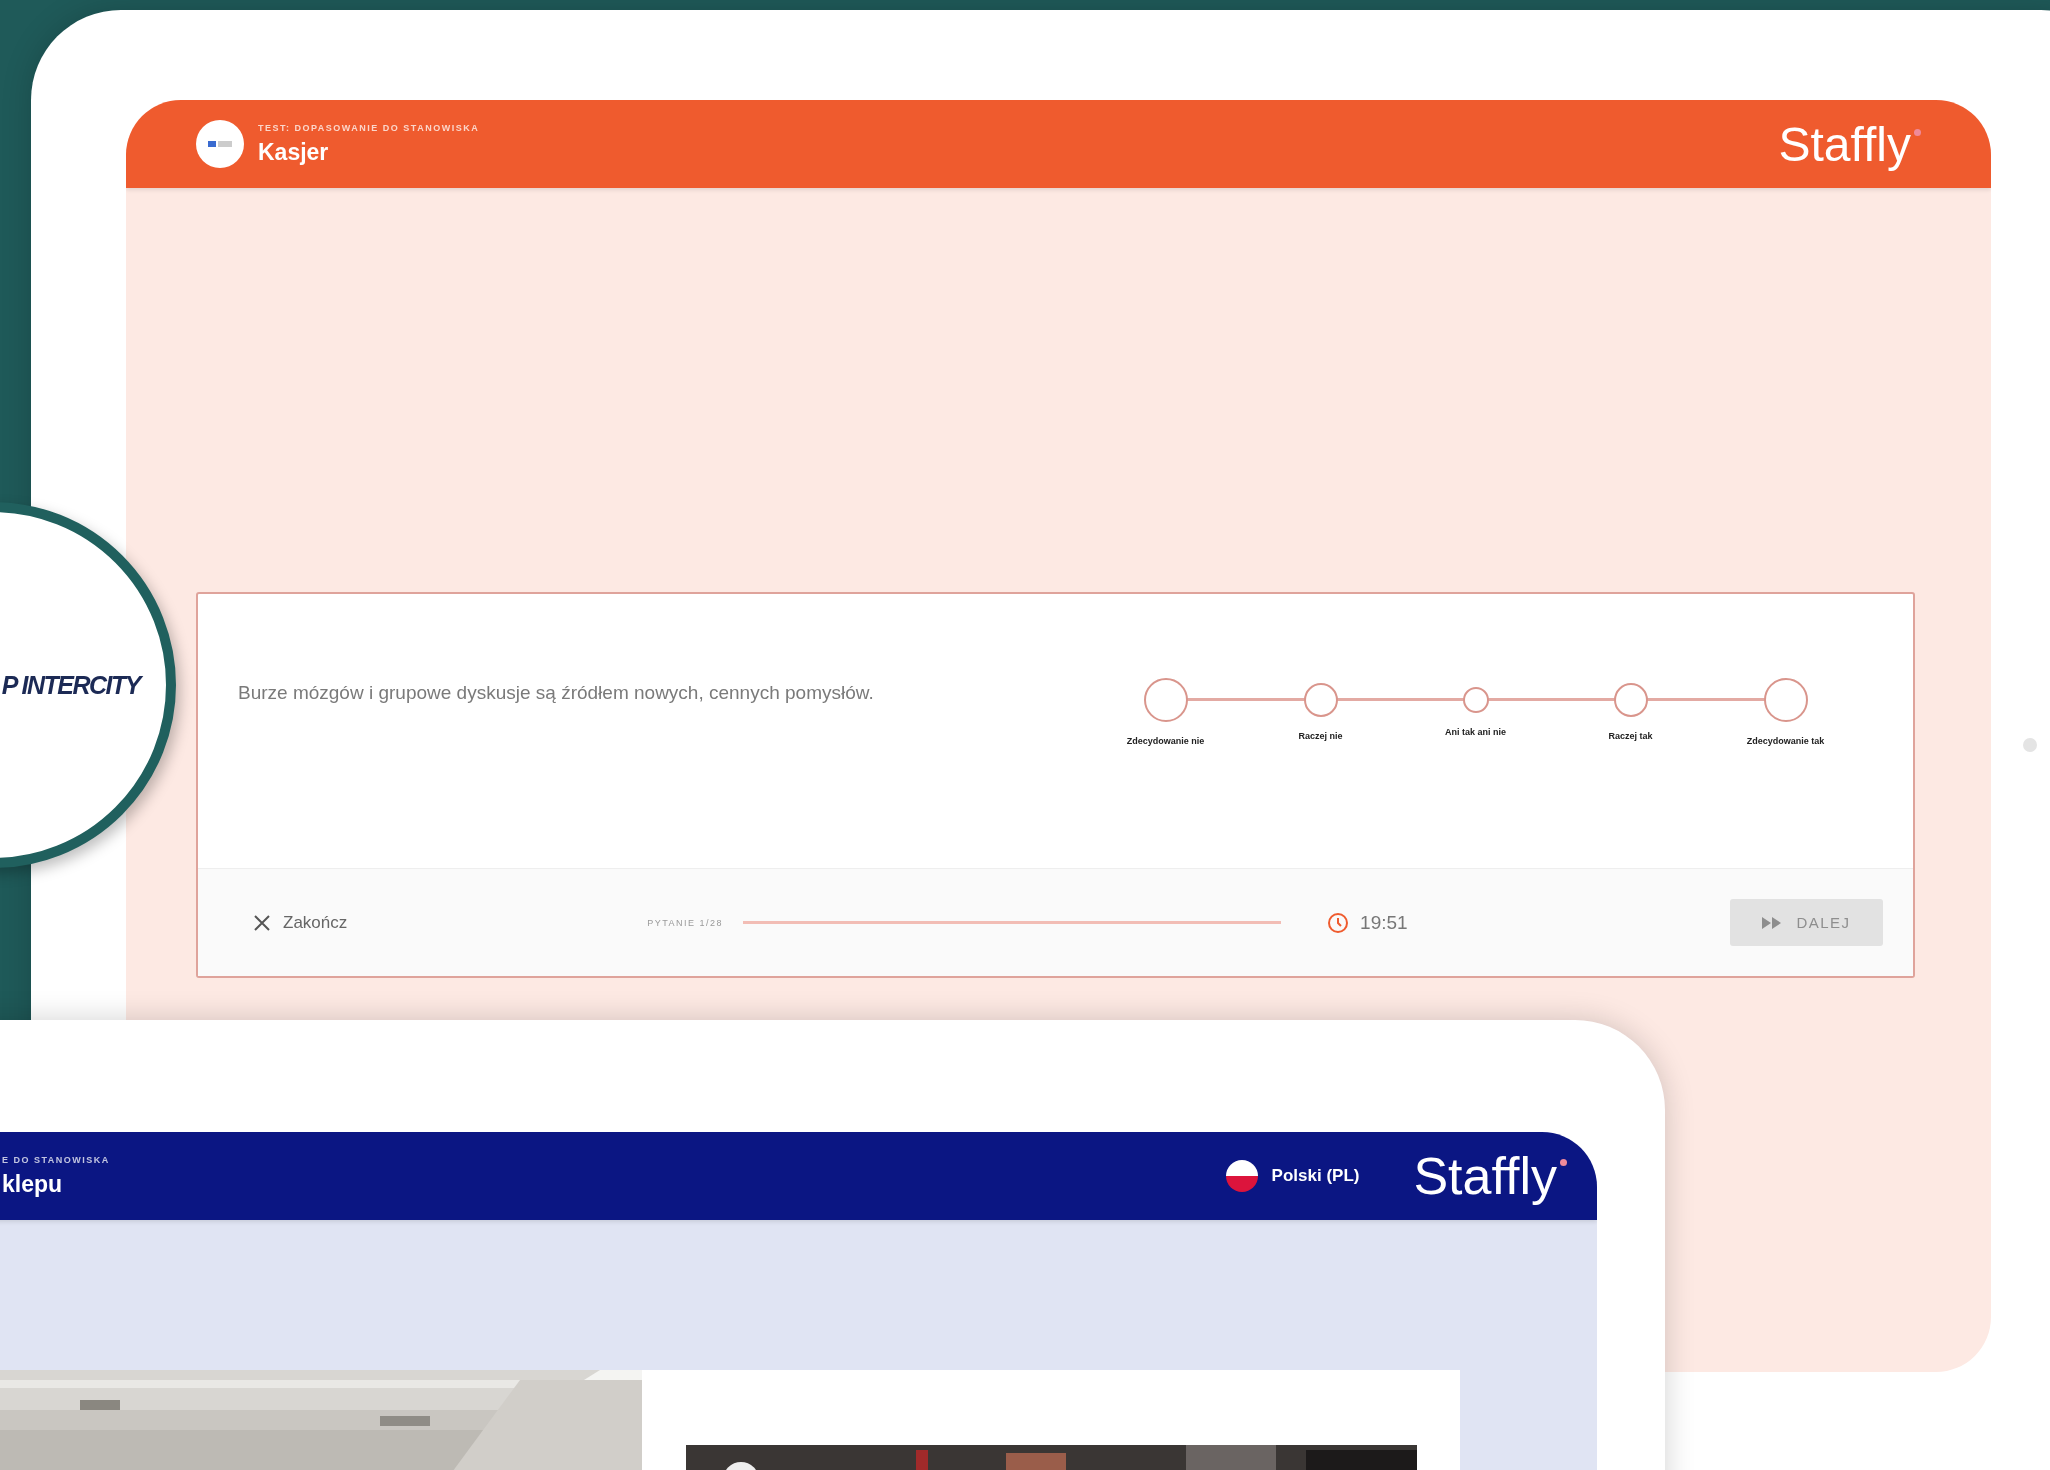 This screenshot has height=1470, width=2050. What do you see at coordinates (1320, 722) in the screenshot?
I see `answer-option: Raczej nie` at bounding box center [1320, 722].